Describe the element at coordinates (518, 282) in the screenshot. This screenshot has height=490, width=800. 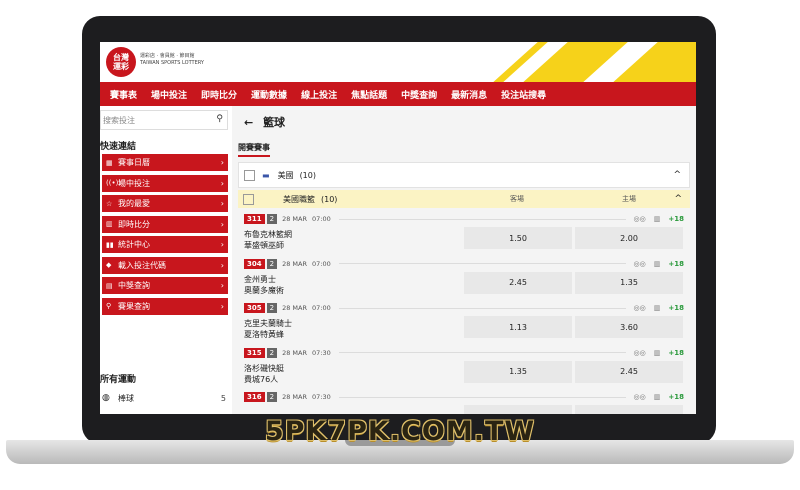
I see `odds-away-button: 2.45` at that location.